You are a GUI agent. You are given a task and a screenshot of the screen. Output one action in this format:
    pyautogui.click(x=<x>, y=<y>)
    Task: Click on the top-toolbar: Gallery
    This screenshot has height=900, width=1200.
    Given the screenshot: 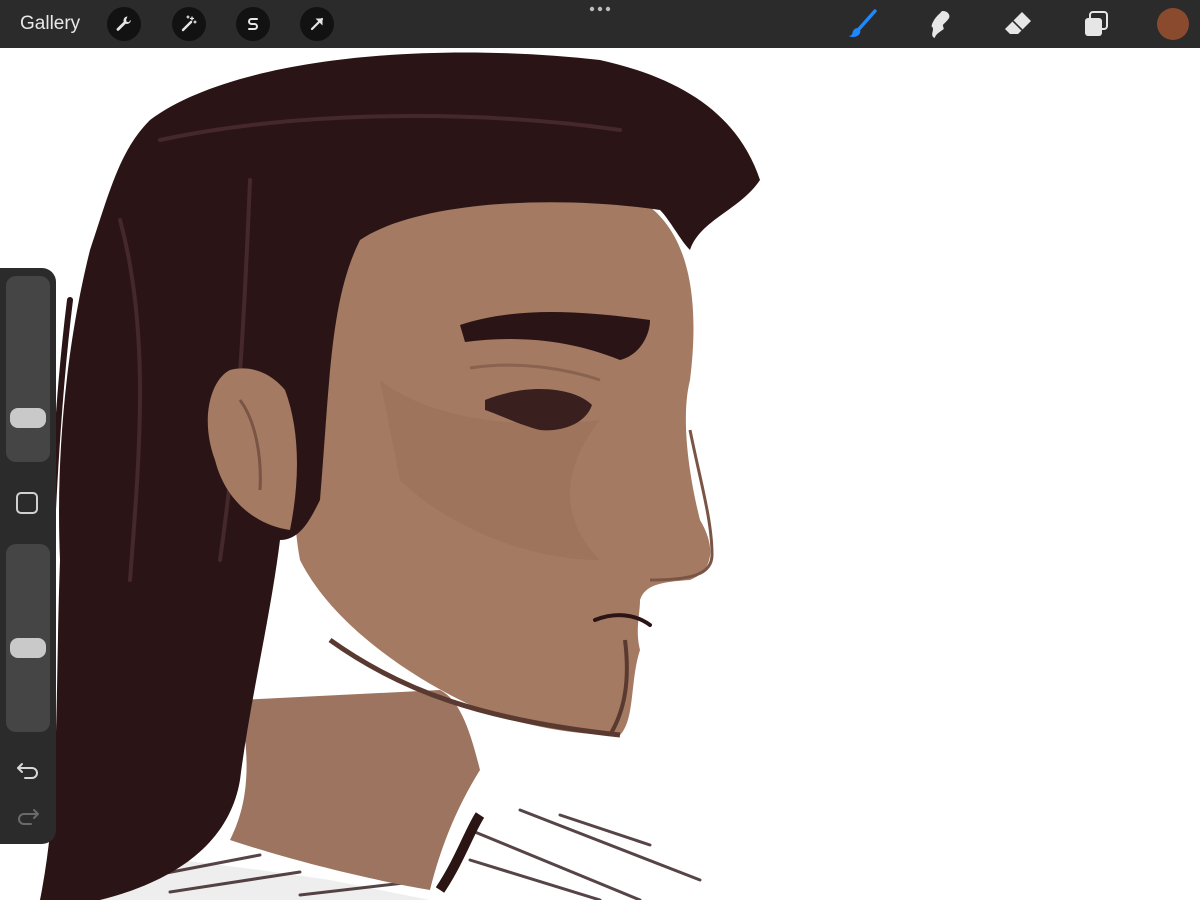 What is the action you would take?
    pyautogui.click(x=600, y=24)
    